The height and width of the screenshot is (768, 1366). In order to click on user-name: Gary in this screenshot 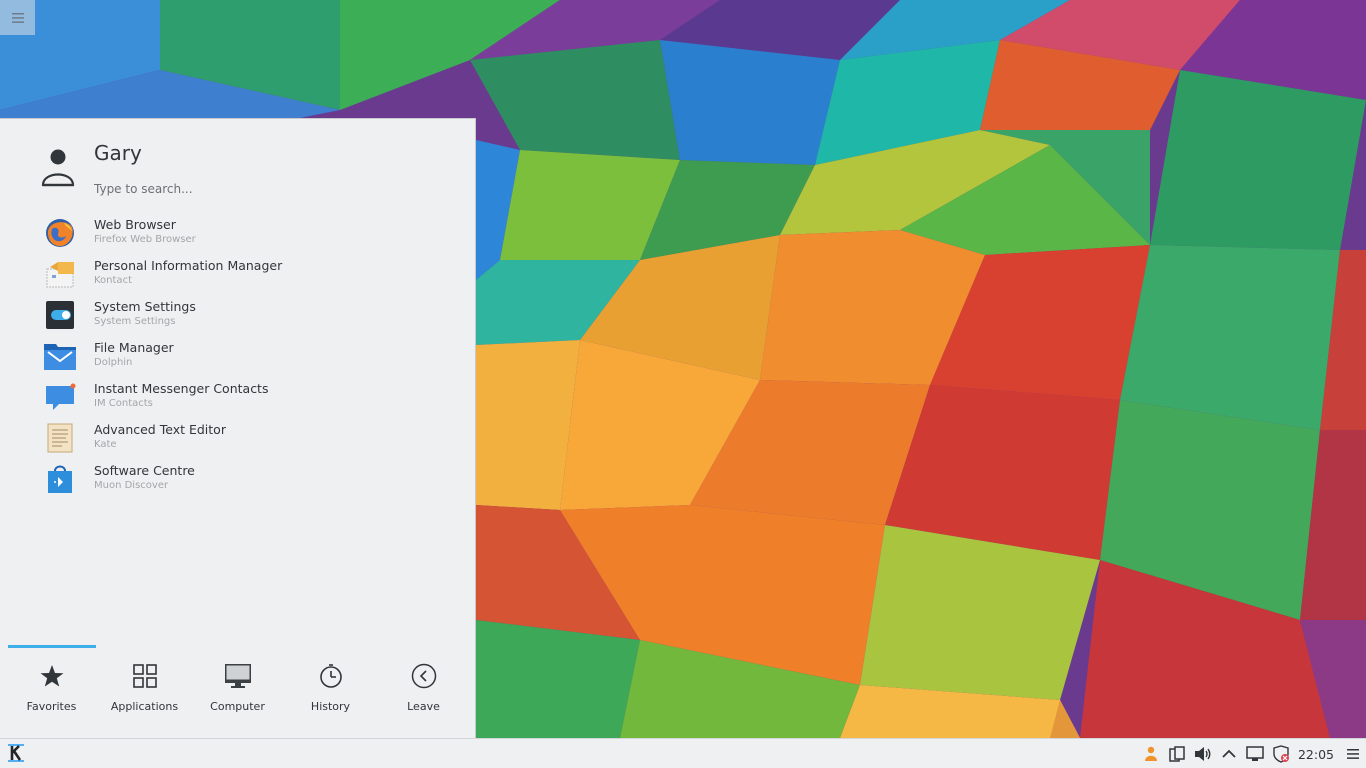, I will do `click(118, 153)`.